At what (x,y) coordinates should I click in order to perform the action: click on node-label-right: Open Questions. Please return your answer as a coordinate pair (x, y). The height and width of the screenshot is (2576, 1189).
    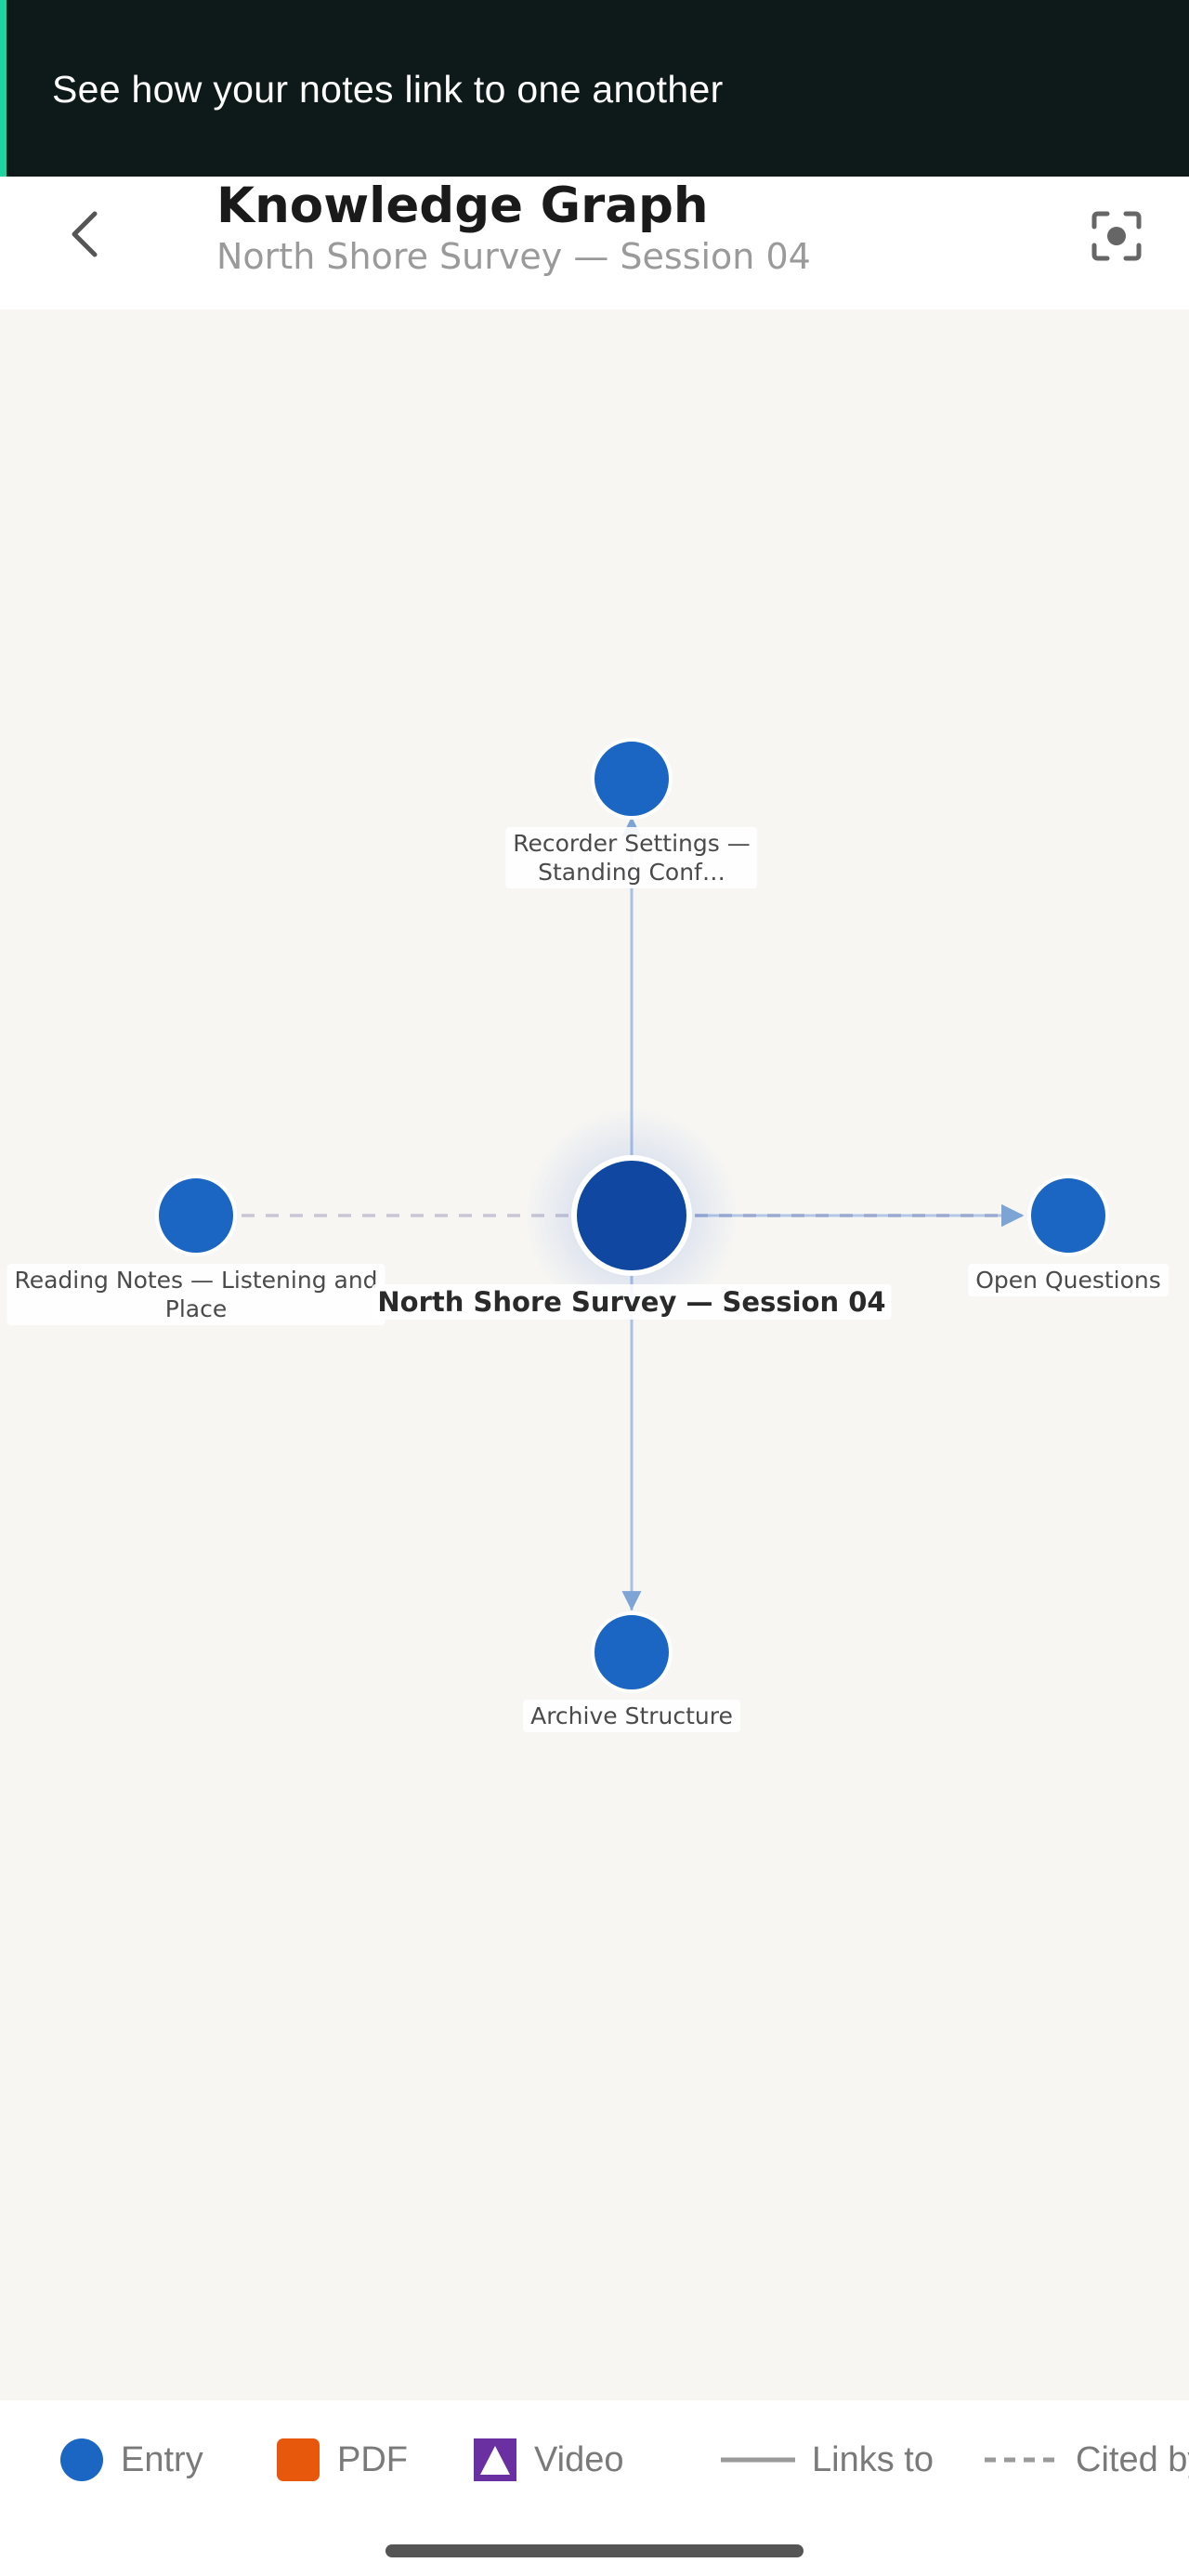
    Looking at the image, I should click on (1068, 1280).